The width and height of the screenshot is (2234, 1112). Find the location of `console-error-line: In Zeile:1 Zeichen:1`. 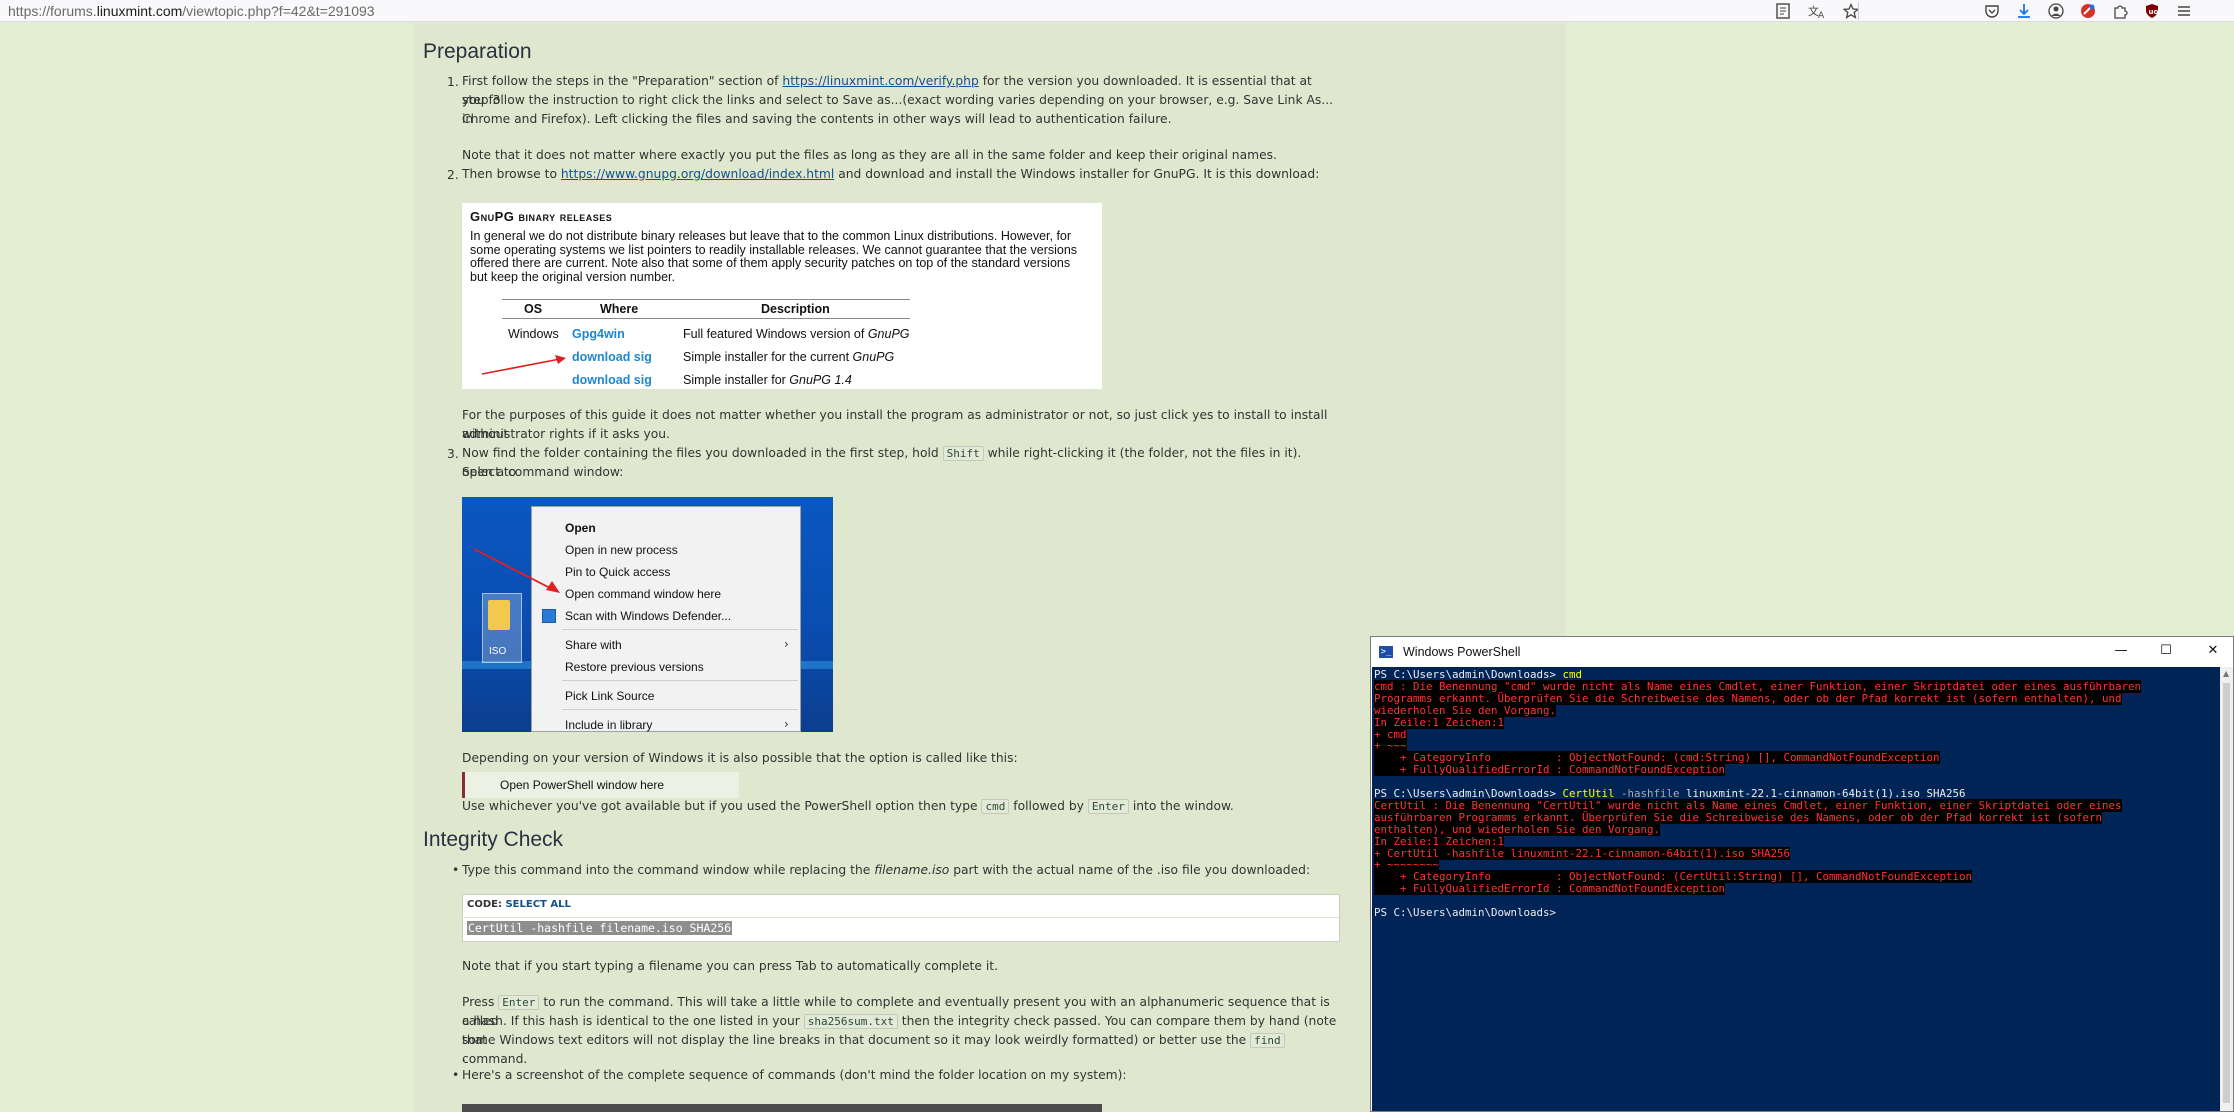

console-error-line: In Zeile:1 Zeichen:1 is located at coordinates (1439, 722).